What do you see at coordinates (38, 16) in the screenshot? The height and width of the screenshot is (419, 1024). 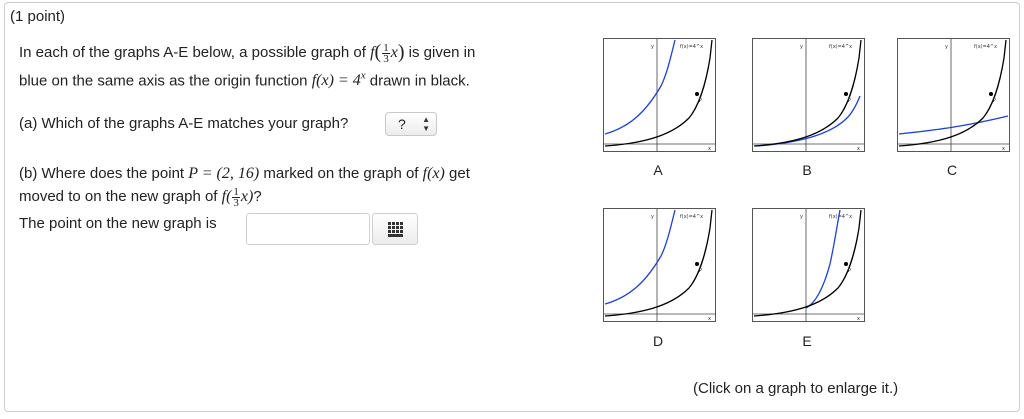 I see `points-label: (1 point)` at bounding box center [38, 16].